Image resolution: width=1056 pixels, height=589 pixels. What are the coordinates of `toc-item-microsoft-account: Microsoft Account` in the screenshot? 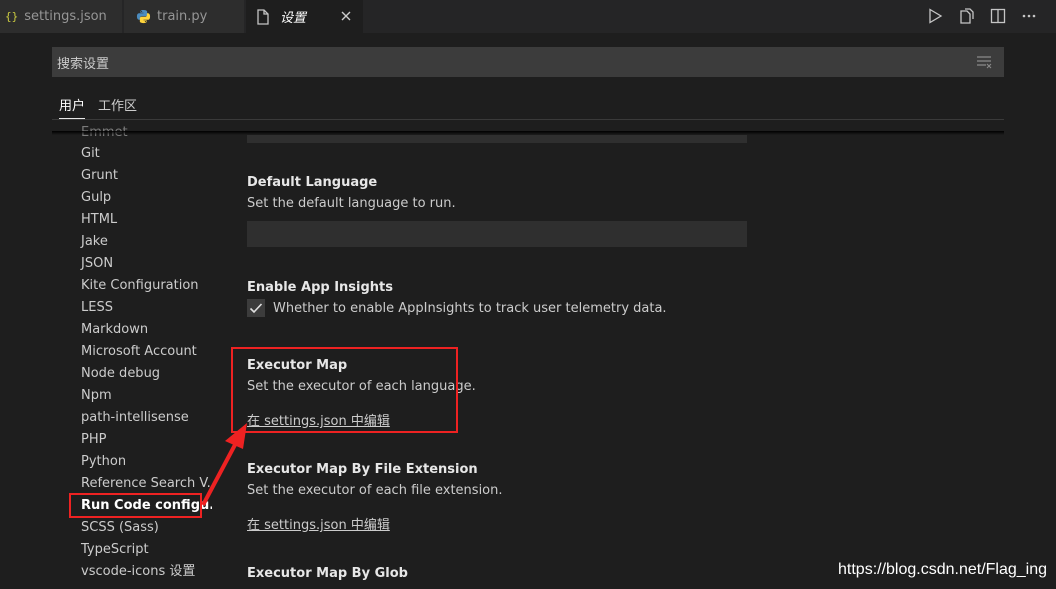 It's located at (139, 352).